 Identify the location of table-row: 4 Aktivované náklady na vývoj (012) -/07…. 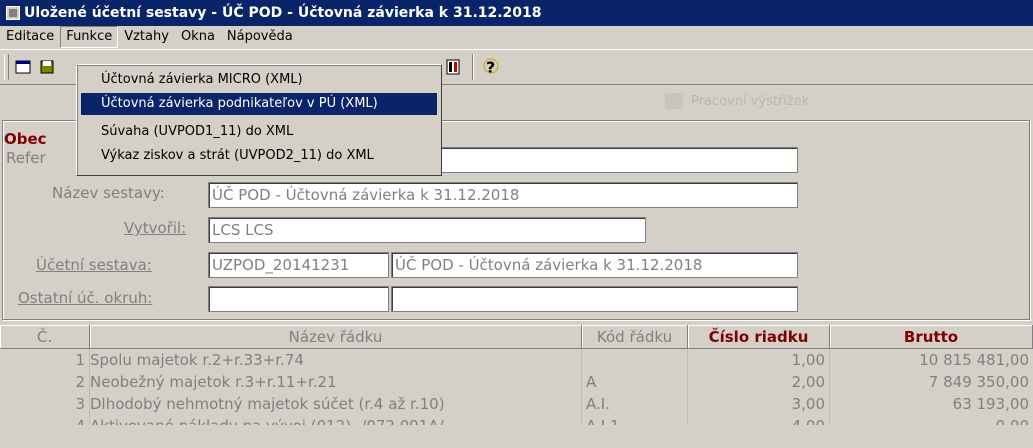
(516, 420).